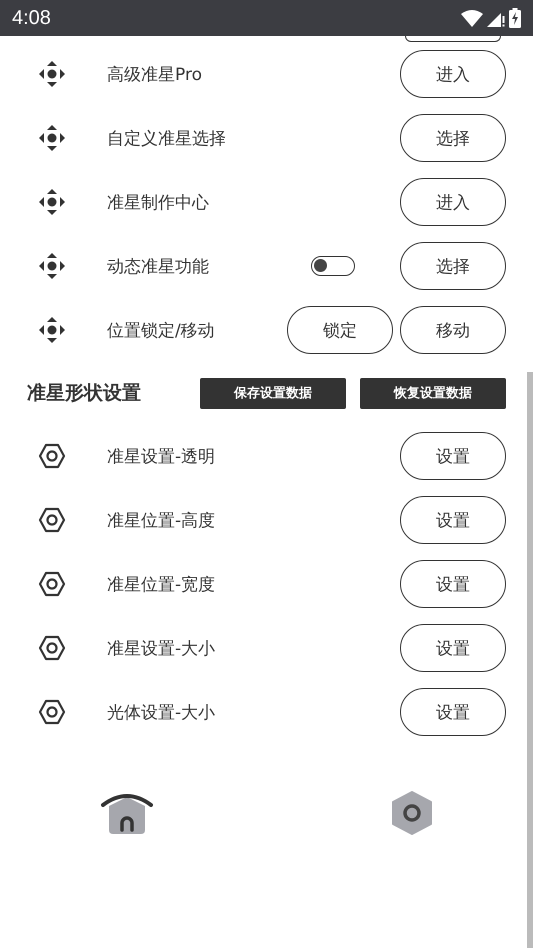 This screenshot has height=948, width=533. Describe the element at coordinates (161, 713) in the screenshot. I see `row-label: 光体设置-大小` at that location.